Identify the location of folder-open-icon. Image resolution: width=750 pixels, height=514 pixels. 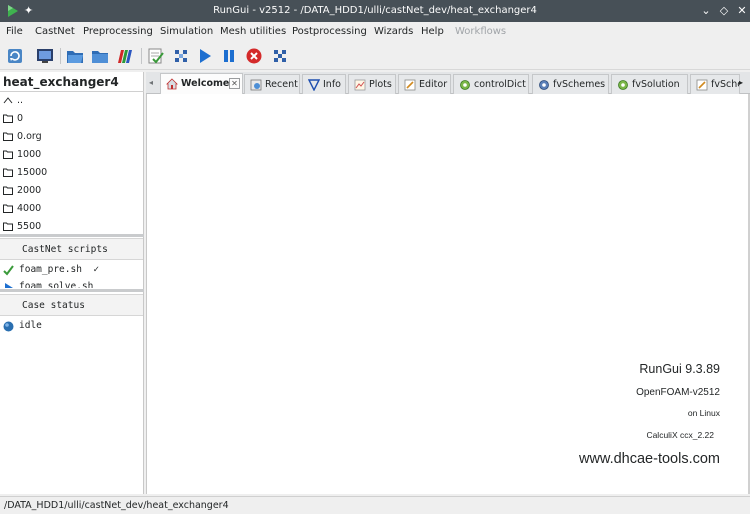
(75, 56).